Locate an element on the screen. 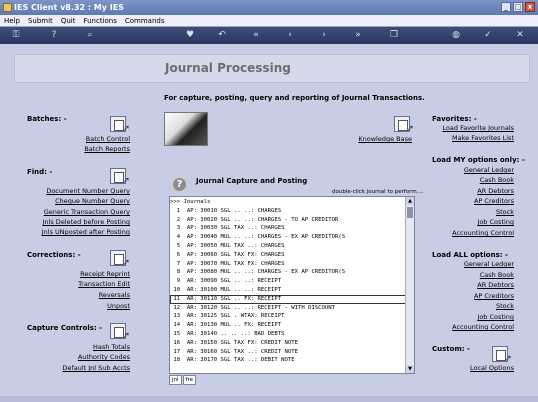 Image resolution: width=538 pixels, height=402 pixels. list-item: 9 AR: 30090 SGL .. ..: RECEIPT is located at coordinates (288, 281).